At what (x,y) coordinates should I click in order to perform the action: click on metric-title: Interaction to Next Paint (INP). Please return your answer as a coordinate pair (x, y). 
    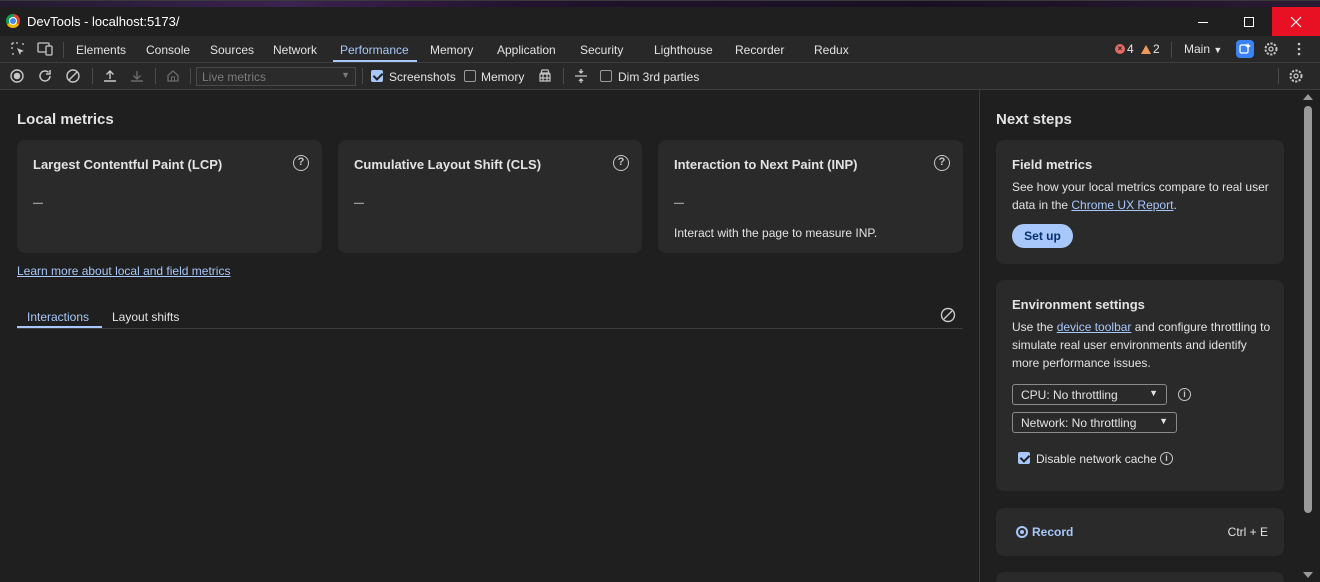
    Looking at the image, I should click on (766, 164).